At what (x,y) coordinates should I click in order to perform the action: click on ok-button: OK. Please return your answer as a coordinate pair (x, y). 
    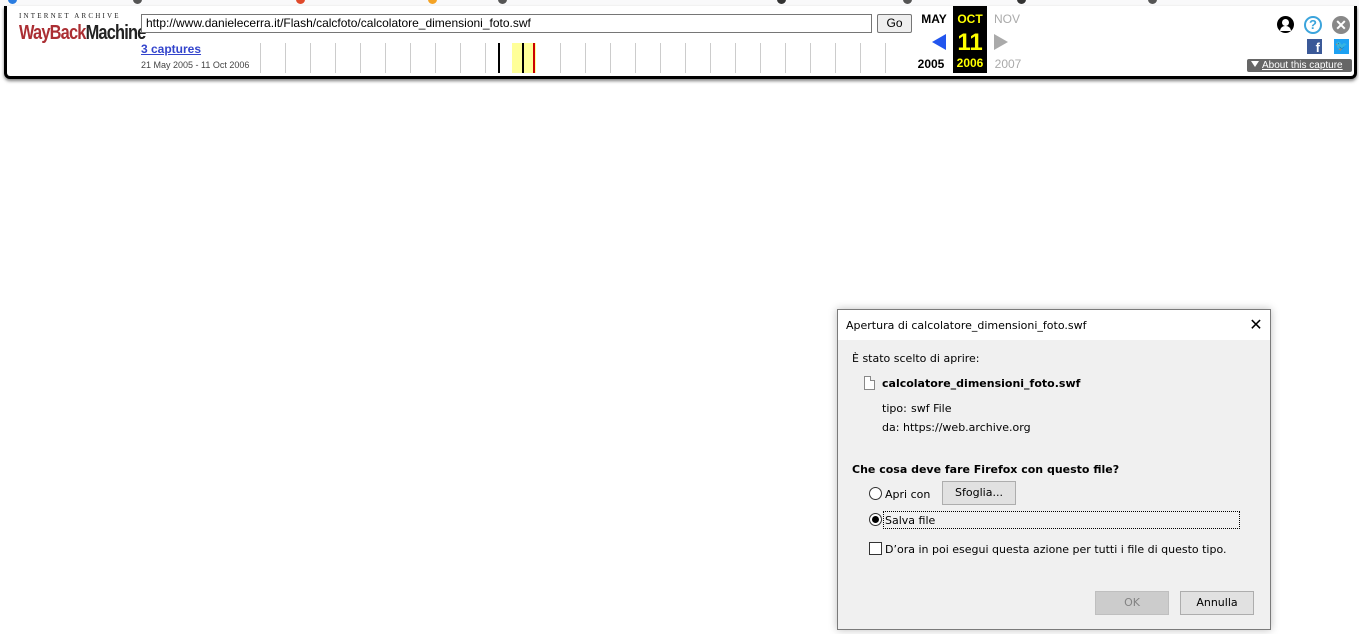
    Looking at the image, I should click on (1132, 603).